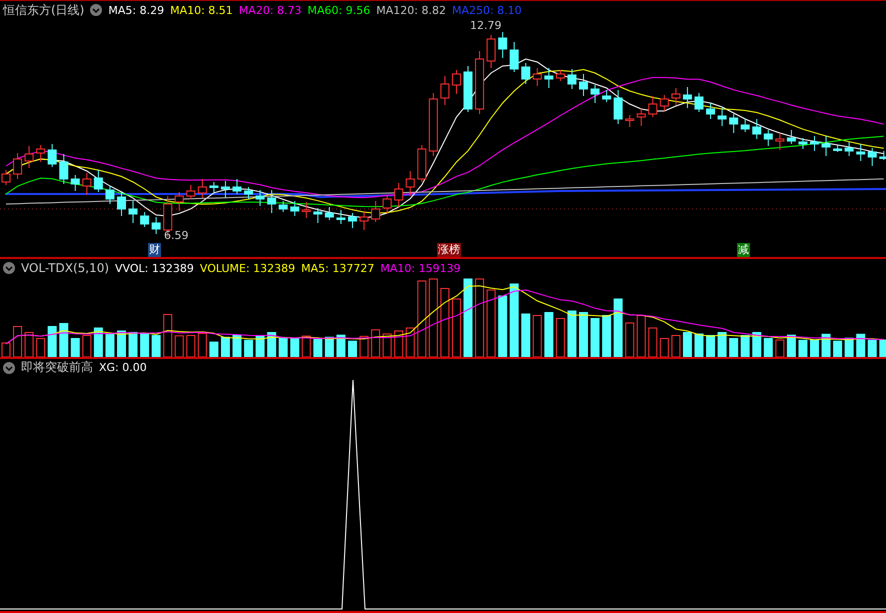 Image resolution: width=886 pixels, height=613 pixels. I want to click on indicator-value: XG: 0.00, so click(123, 367).